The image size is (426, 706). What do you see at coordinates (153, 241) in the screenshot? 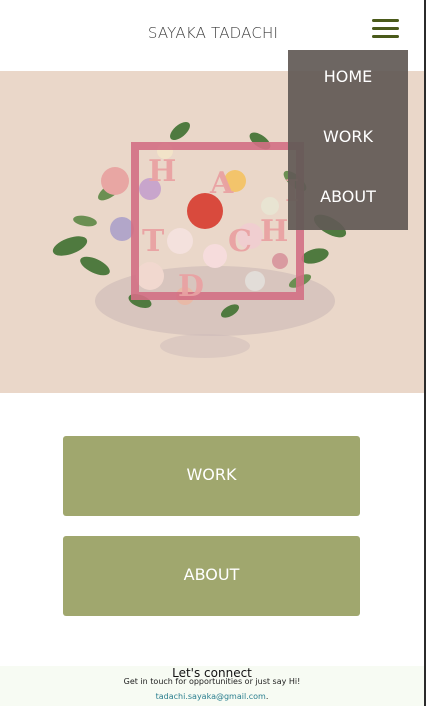
I see `logo-letter: T` at bounding box center [153, 241].